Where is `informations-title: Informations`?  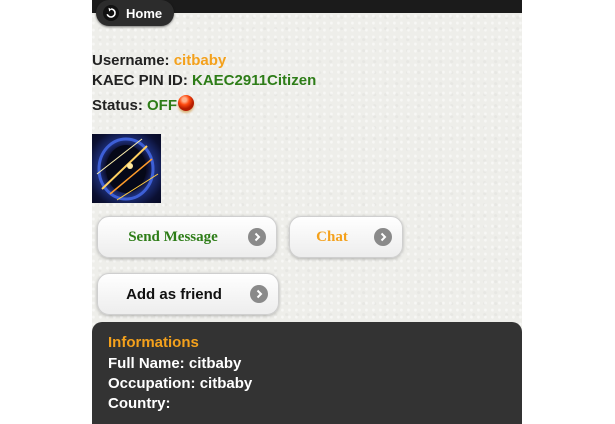 informations-title: Informations is located at coordinates (153, 342).